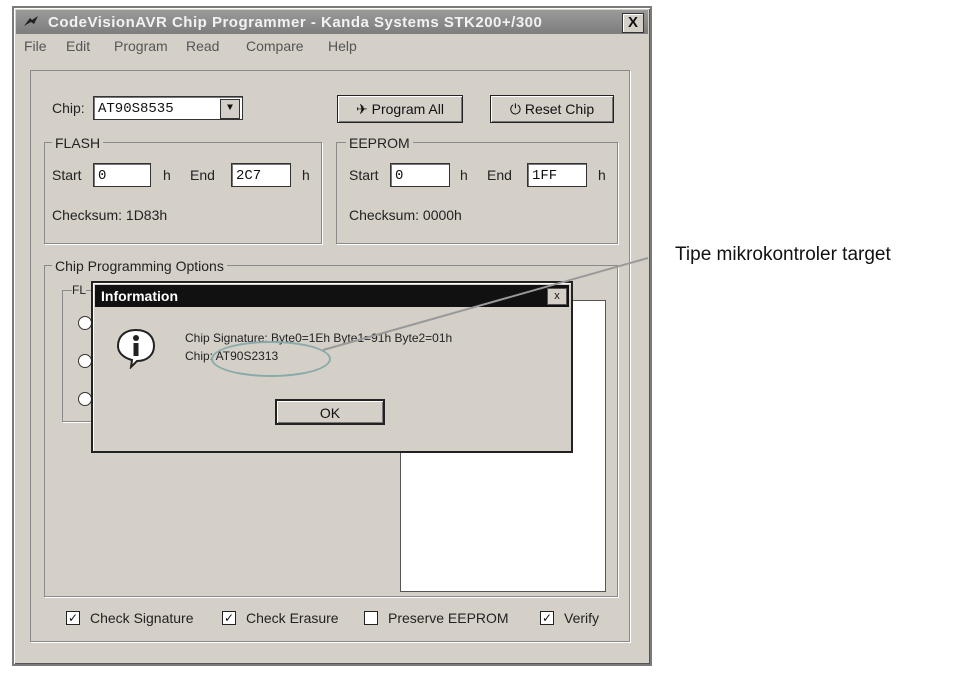 The width and height of the screenshot is (969, 673). Describe the element at coordinates (783, 254) in the screenshot. I see `annotation-label: Tipe mikrokontroler target` at that location.